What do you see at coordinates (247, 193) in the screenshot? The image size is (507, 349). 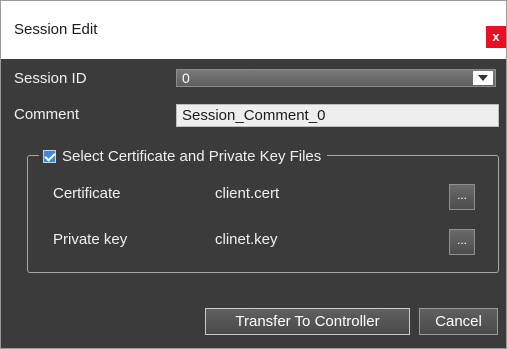 I see `certificate-value: client.cert` at bounding box center [247, 193].